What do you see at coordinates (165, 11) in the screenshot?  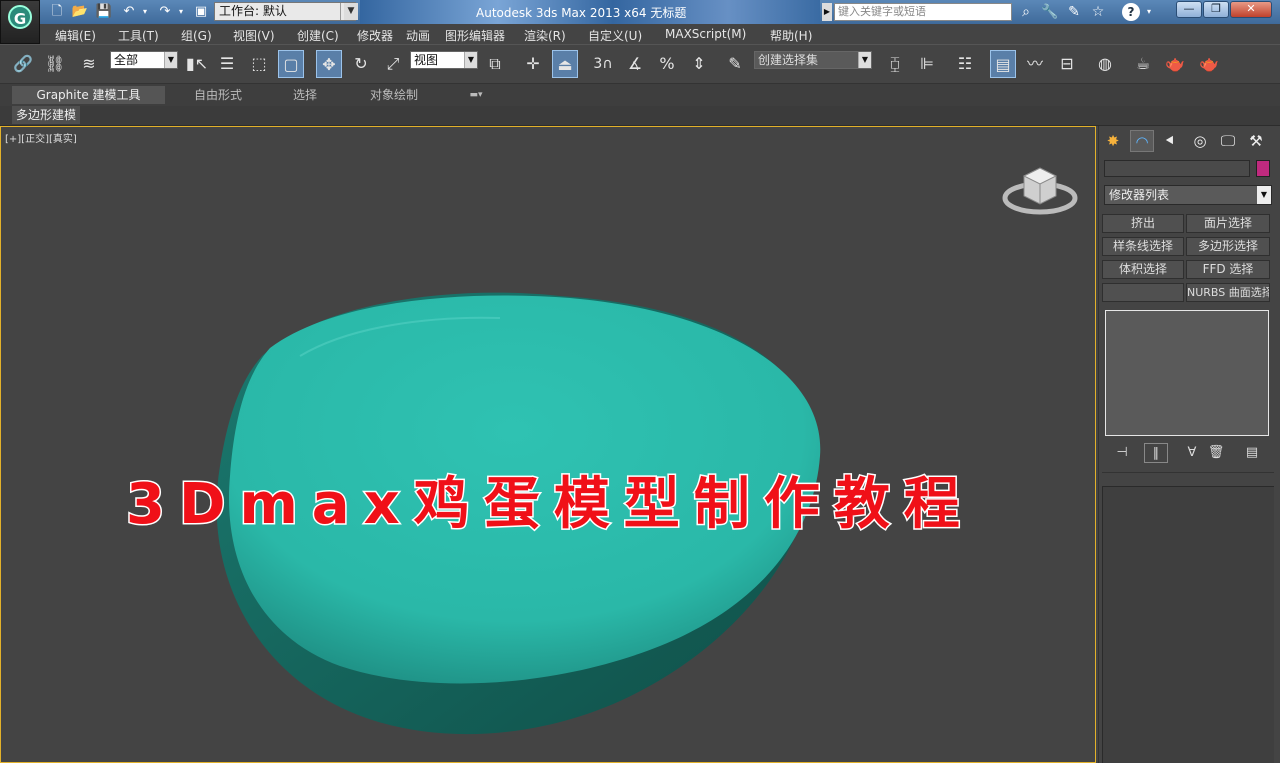 I see `redo-icon: ↷` at bounding box center [165, 11].